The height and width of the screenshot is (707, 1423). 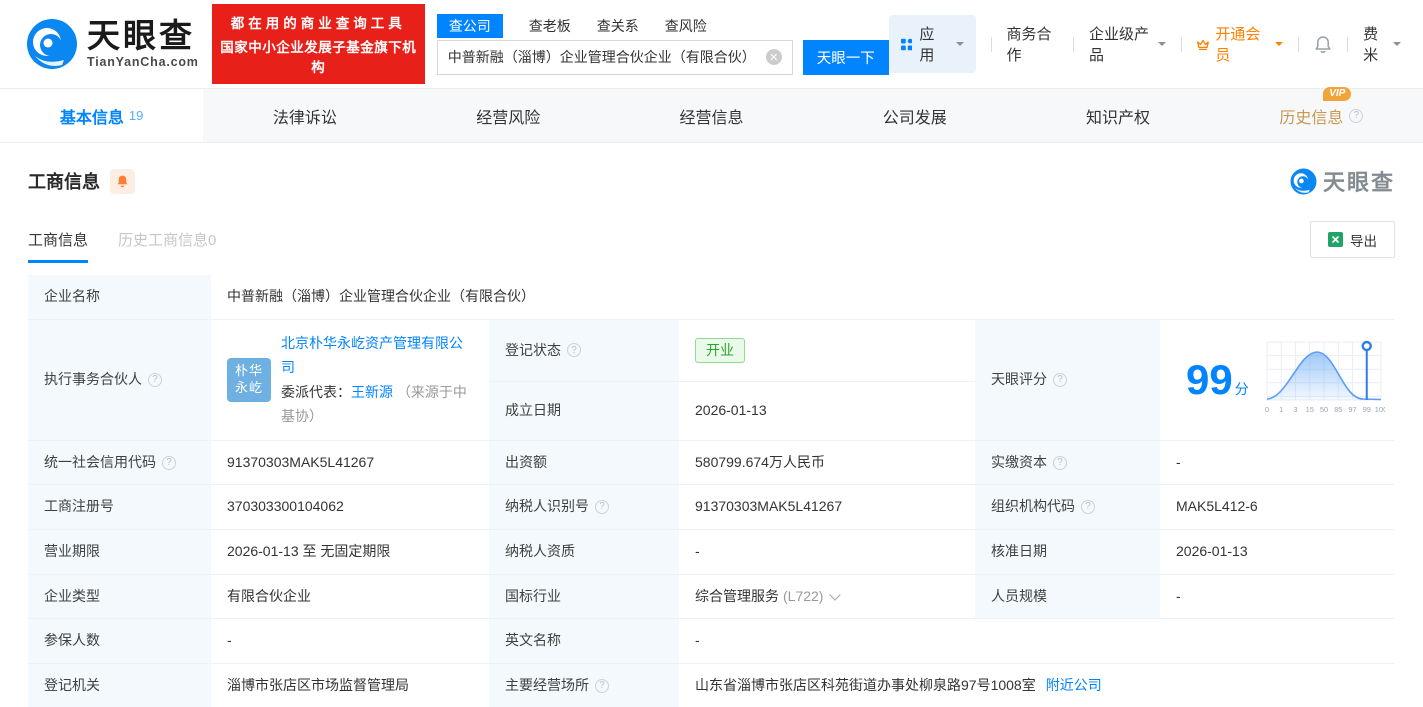 I want to click on nearby-companies-link: 附近公司, so click(x=1074, y=686).